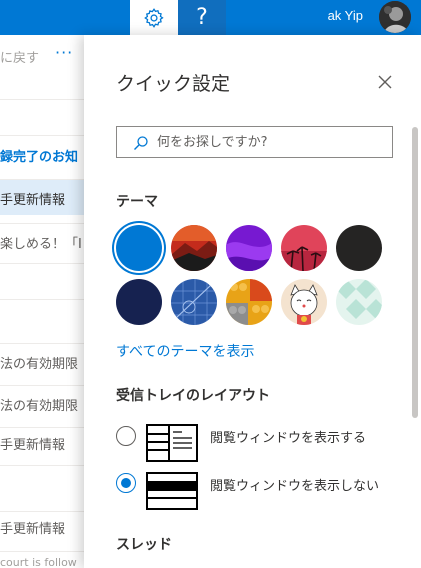 The image size is (421, 568). I want to click on user-name: ak Yip, so click(345, 15).